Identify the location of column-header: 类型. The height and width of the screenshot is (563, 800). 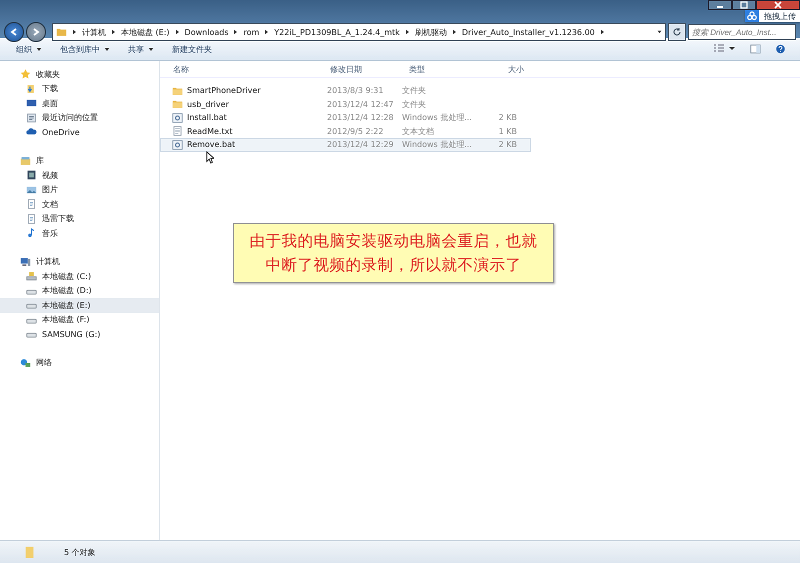
(444, 69).